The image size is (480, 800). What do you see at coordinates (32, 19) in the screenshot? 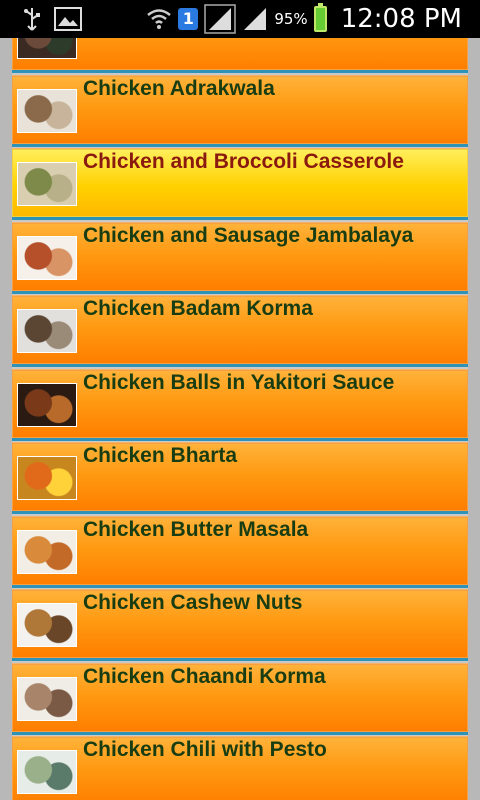
I see `usb-icon` at bounding box center [32, 19].